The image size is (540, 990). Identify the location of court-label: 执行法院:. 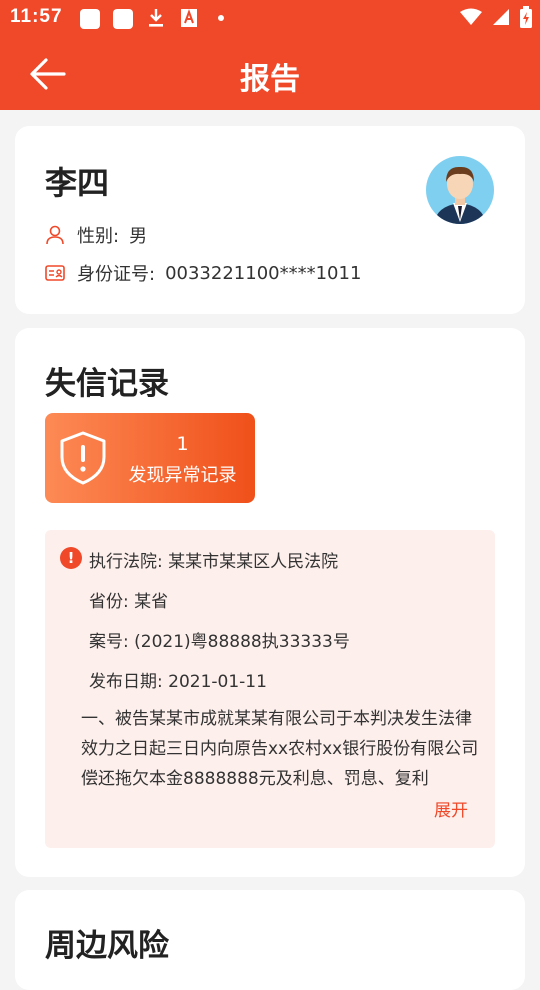
(126, 562).